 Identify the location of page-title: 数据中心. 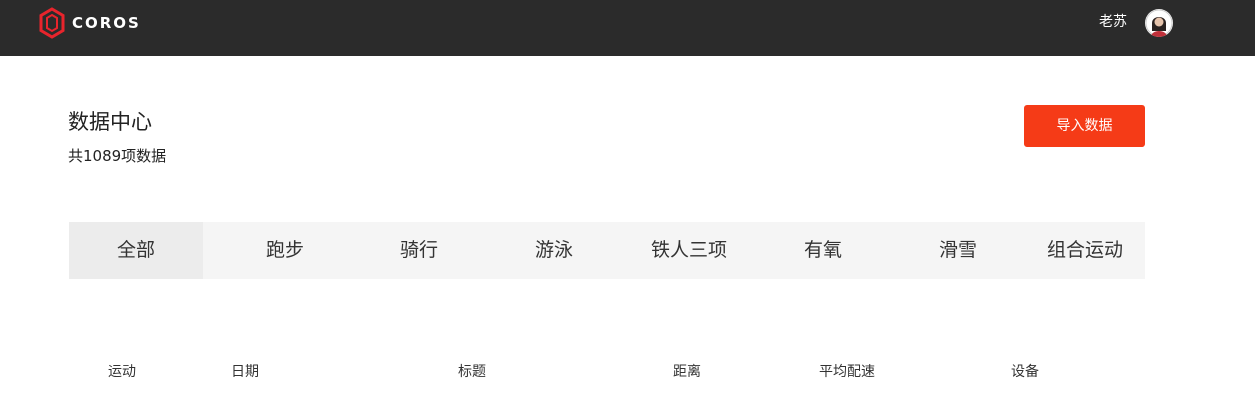
(110, 122).